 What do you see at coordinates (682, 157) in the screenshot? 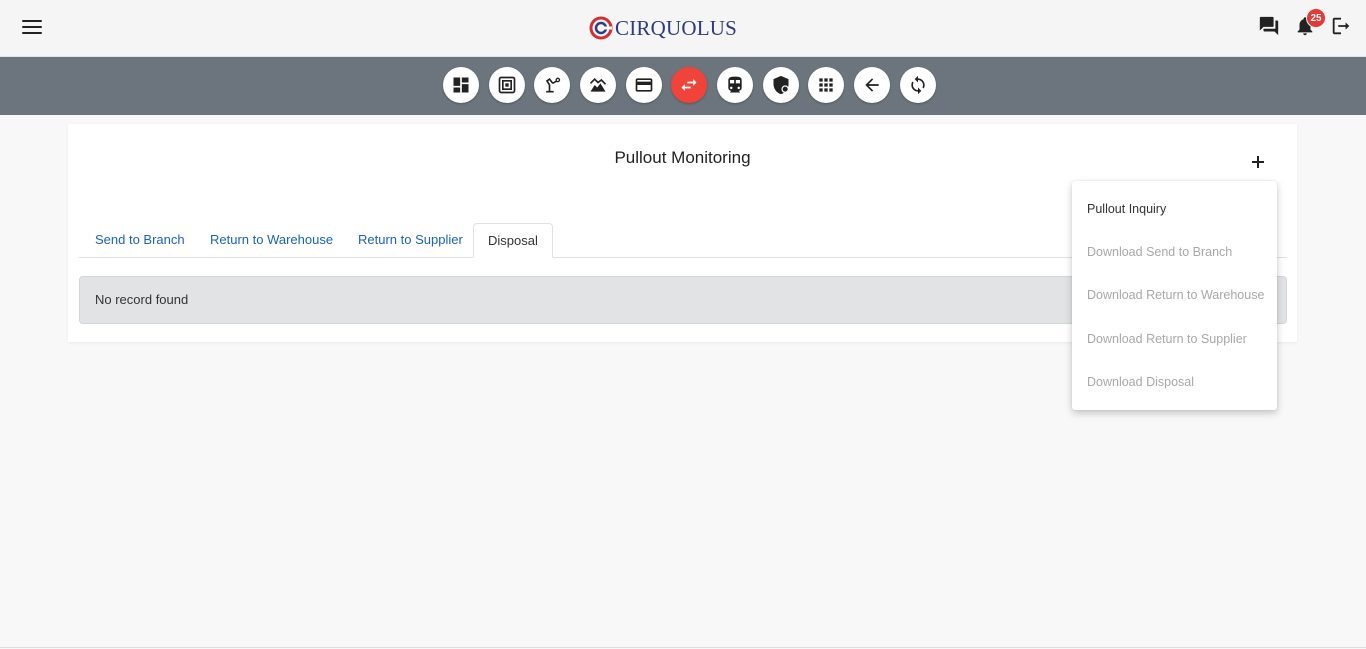
I see `page-title: Pullout Monitoring` at bounding box center [682, 157].